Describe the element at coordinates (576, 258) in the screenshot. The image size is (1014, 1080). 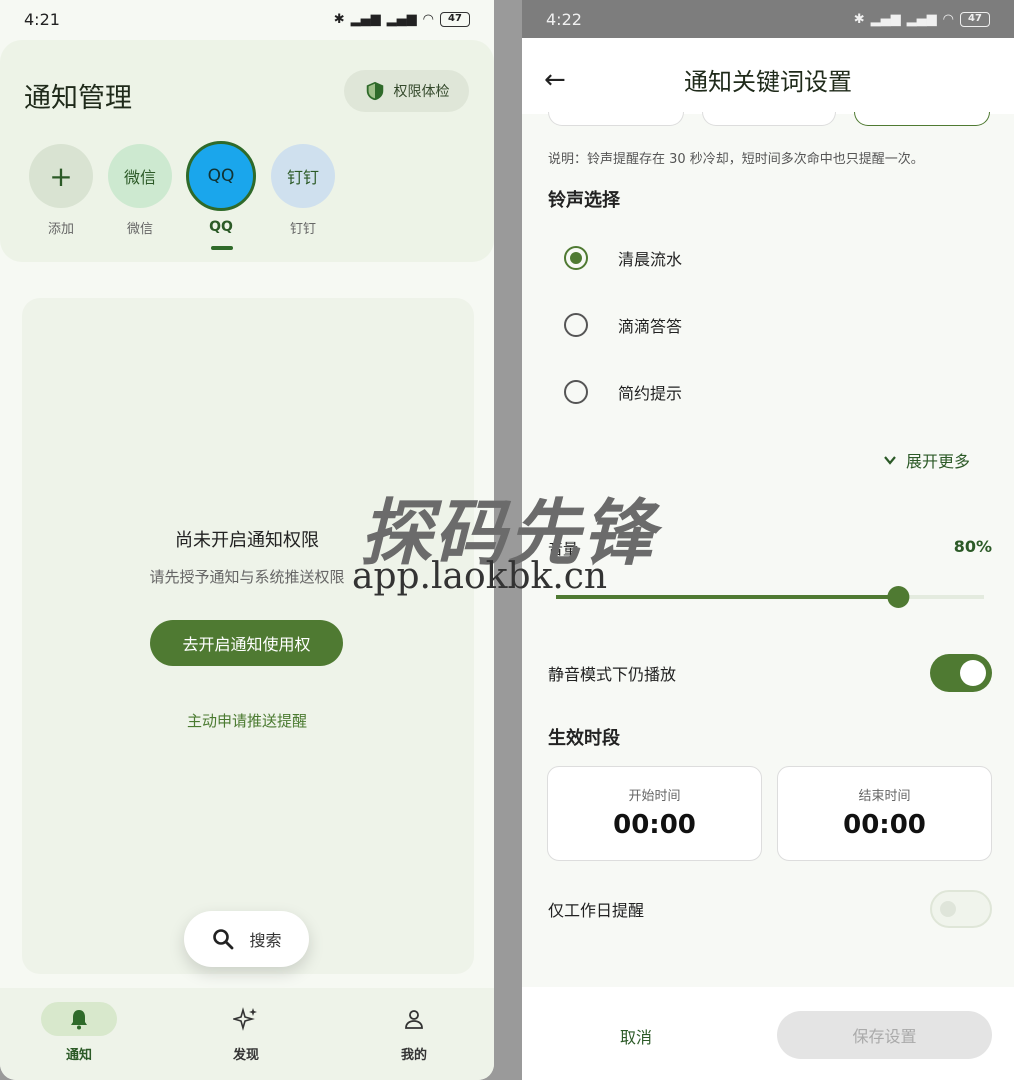
I see `radio-selected` at that location.